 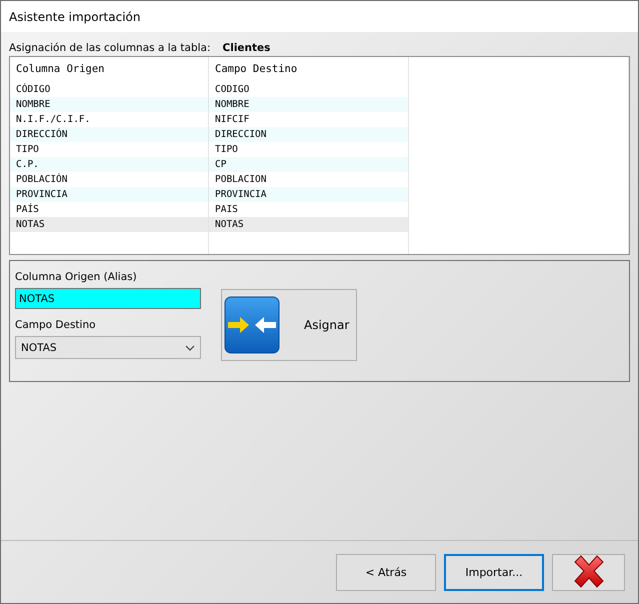 What do you see at coordinates (289, 325) in the screenshot?
I see `assign-button: Asignar` at bounding box center [289, 325].